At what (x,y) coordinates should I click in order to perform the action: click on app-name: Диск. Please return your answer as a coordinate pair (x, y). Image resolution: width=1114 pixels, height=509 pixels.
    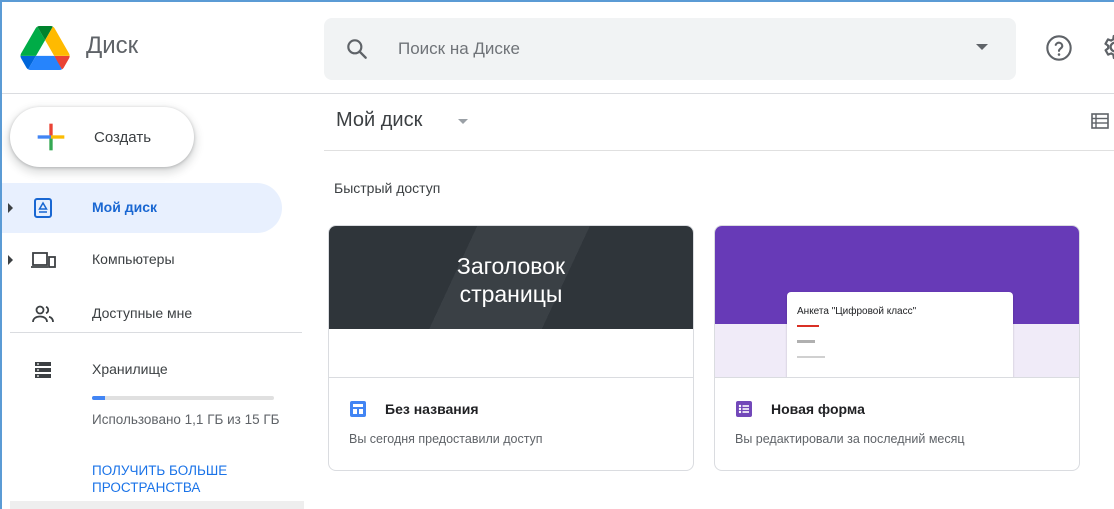
    Looking at the image, I should click on (112, 46).